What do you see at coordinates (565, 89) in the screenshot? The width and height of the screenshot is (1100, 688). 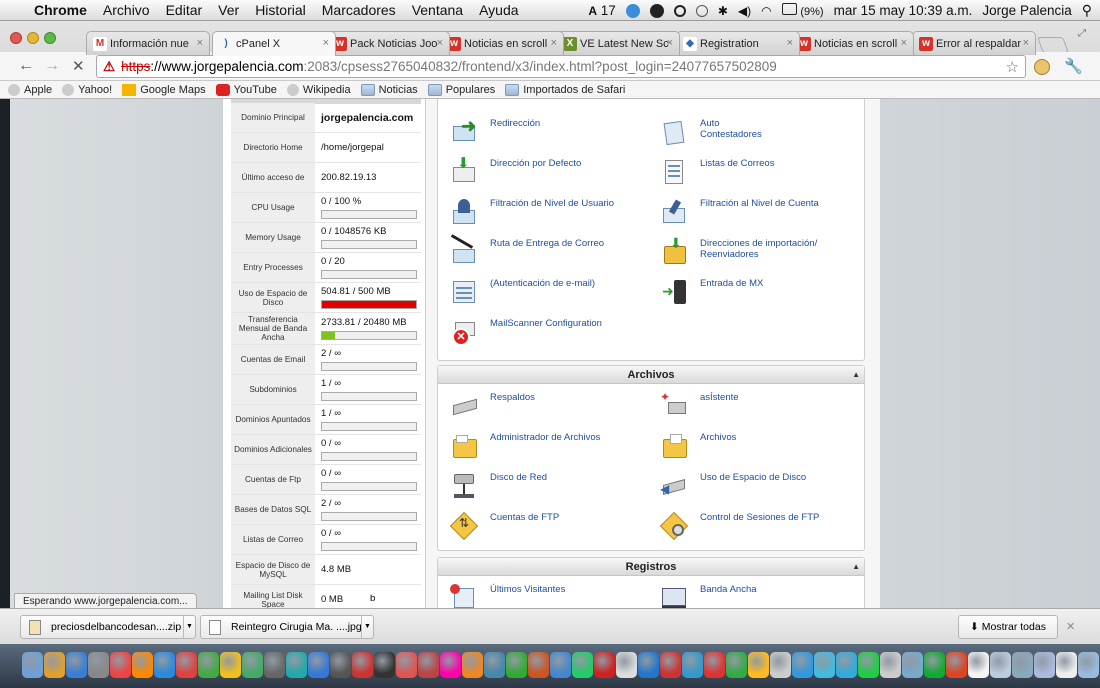 I see `bookmark-folder-safari: Importados de Safari` at bounding box center [565, 89].